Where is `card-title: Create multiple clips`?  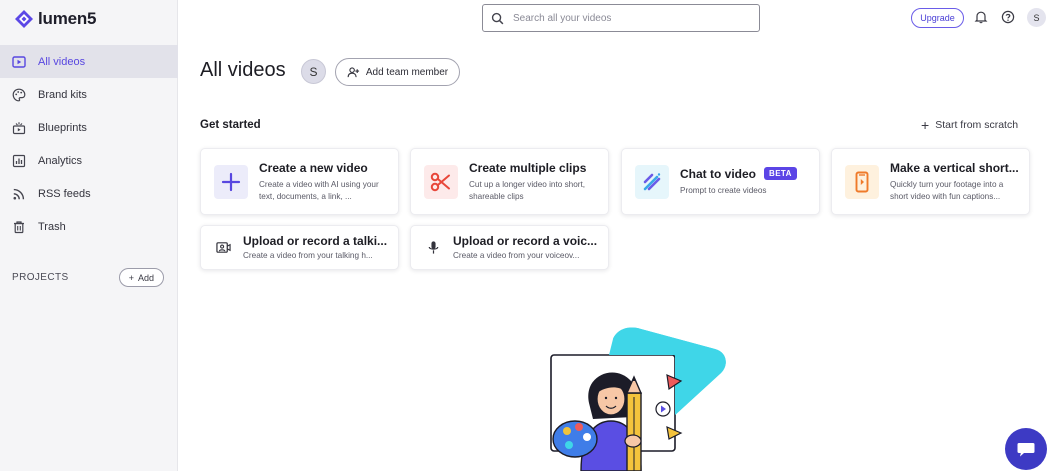 card-title: Create multiple clips is located at coordinates (528, 167).